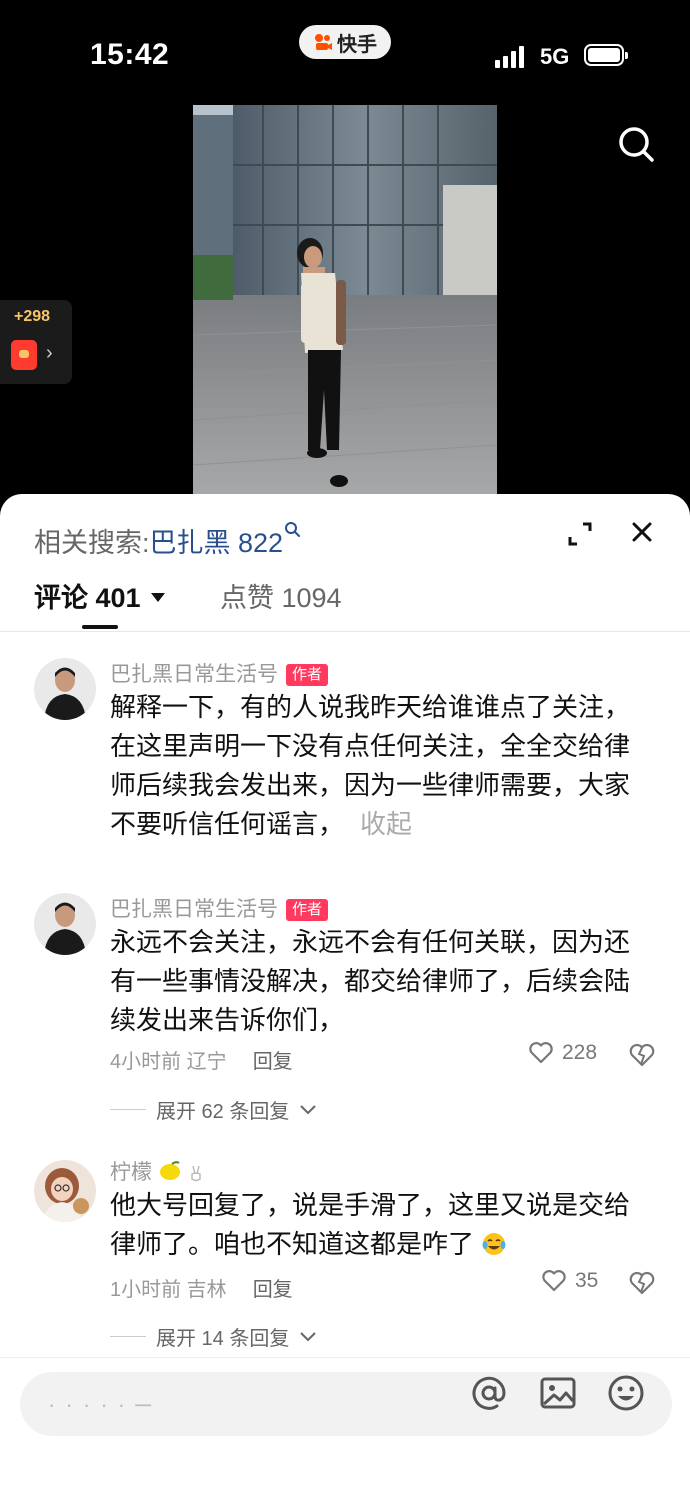  What do you see at coordinates (169, 1170) in the screenshot?
I see `lemon-emoji-icon` at bounding box center [169, 1170].